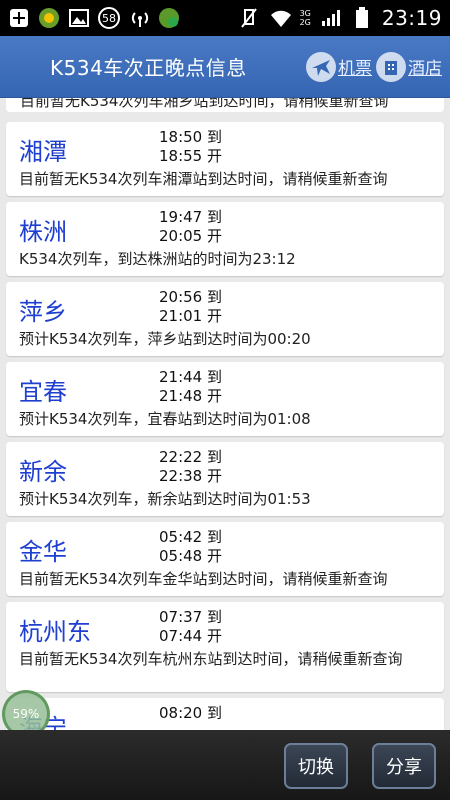 Image resolution: width=450 pixels, height=800 pixels. Describe the element at coordinates (425, 69) in the screenshot. I see `hotel-label: 酒店` at that location.